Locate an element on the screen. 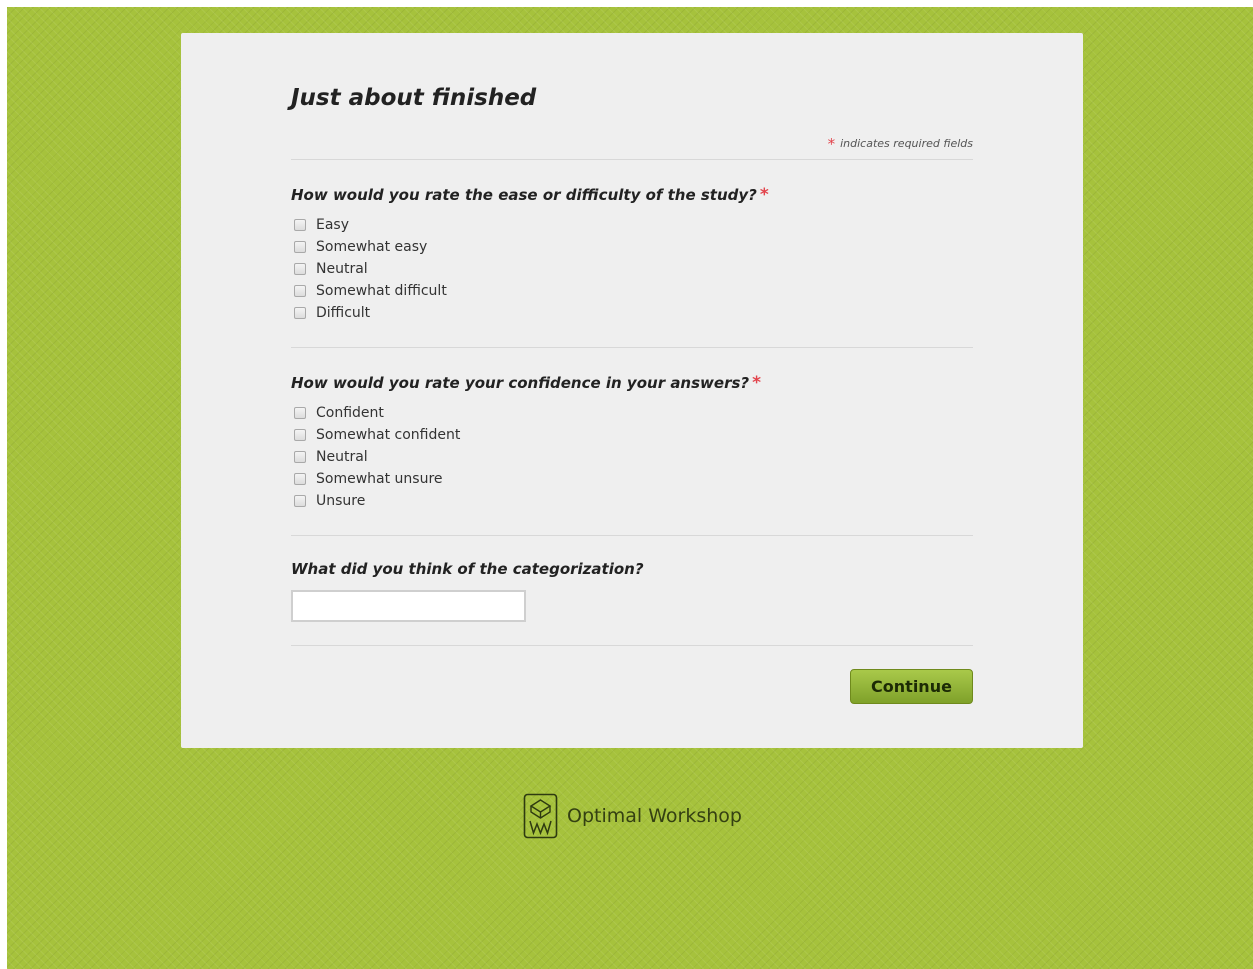  option-difficult: Difficult is located at coordinates (370, 313).